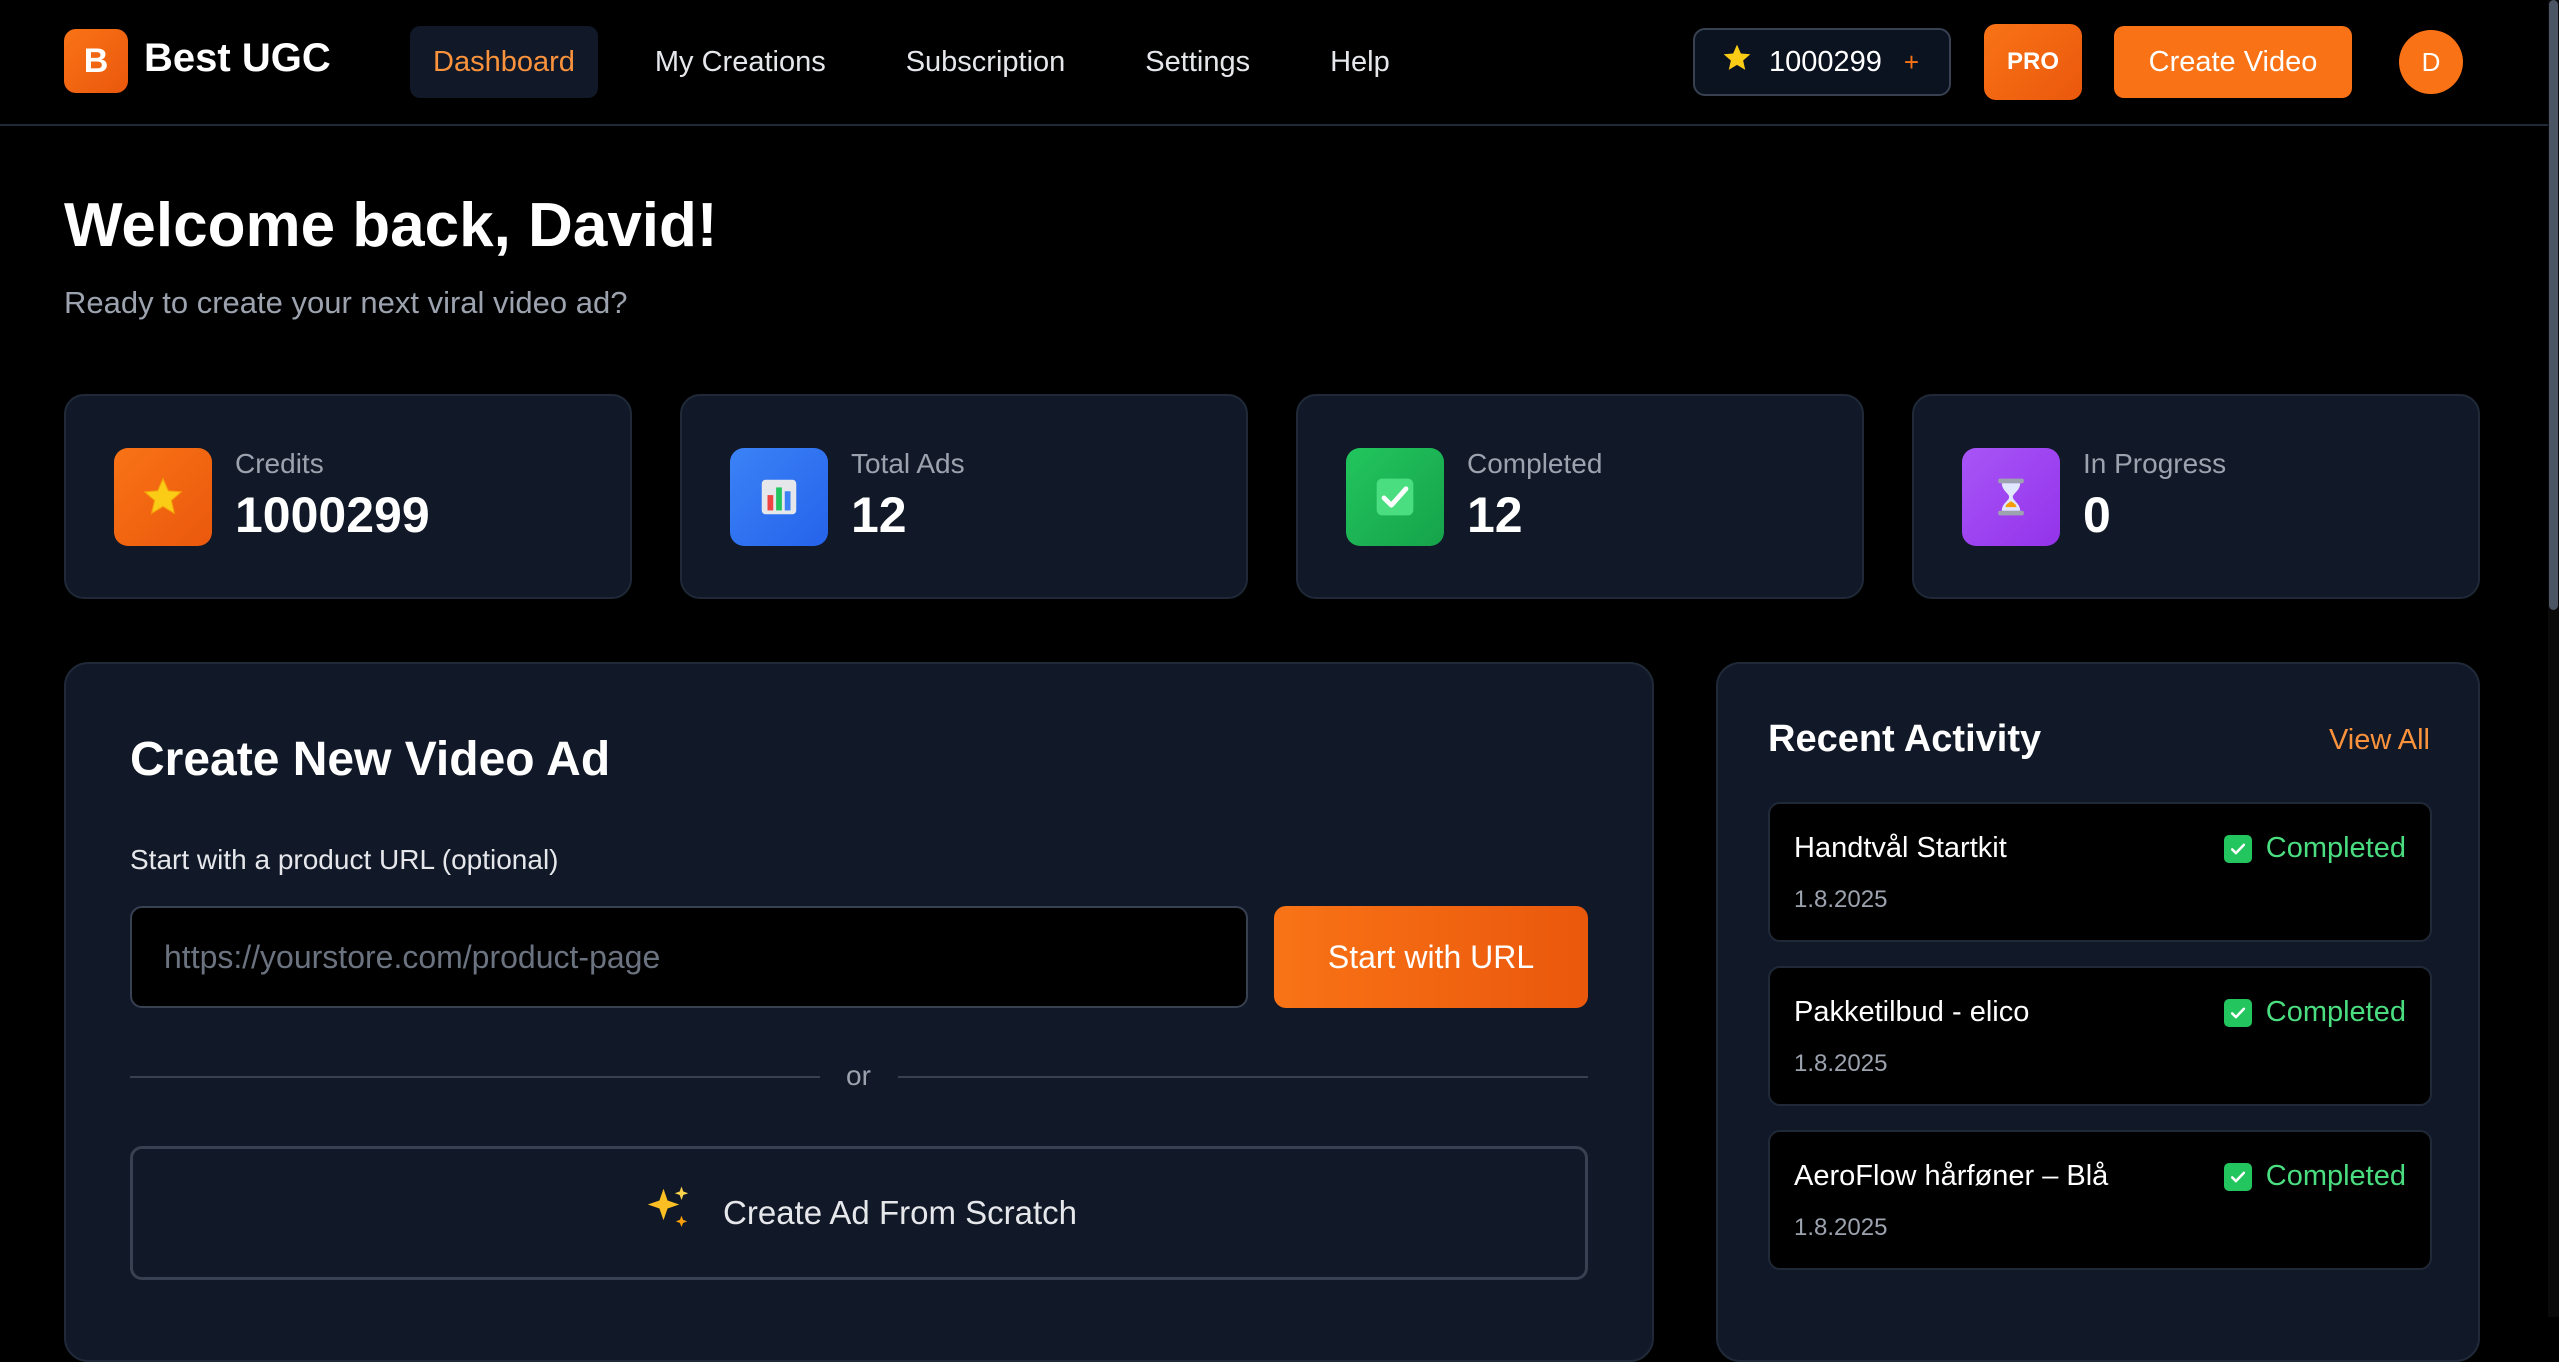 This screenshot has height=1362, width=2559. Describe the element at coordinates (2196, 496) in the screenshot. I see `stat-card-in-progress: In Progress 0` at that location.